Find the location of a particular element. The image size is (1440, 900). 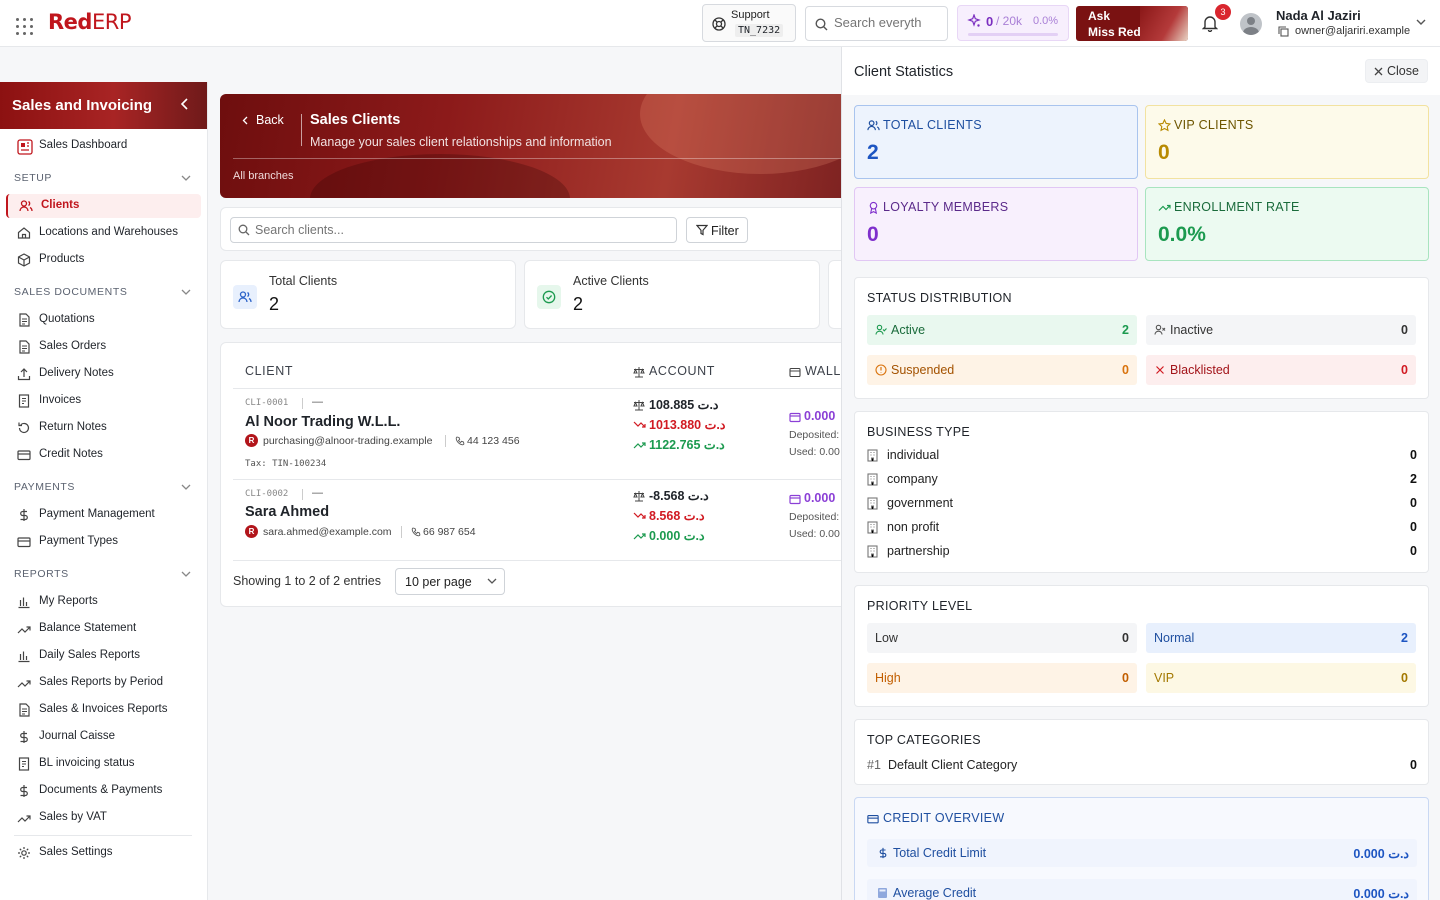

client-name: Sara Ahmed is located at coordinates (287, 512).